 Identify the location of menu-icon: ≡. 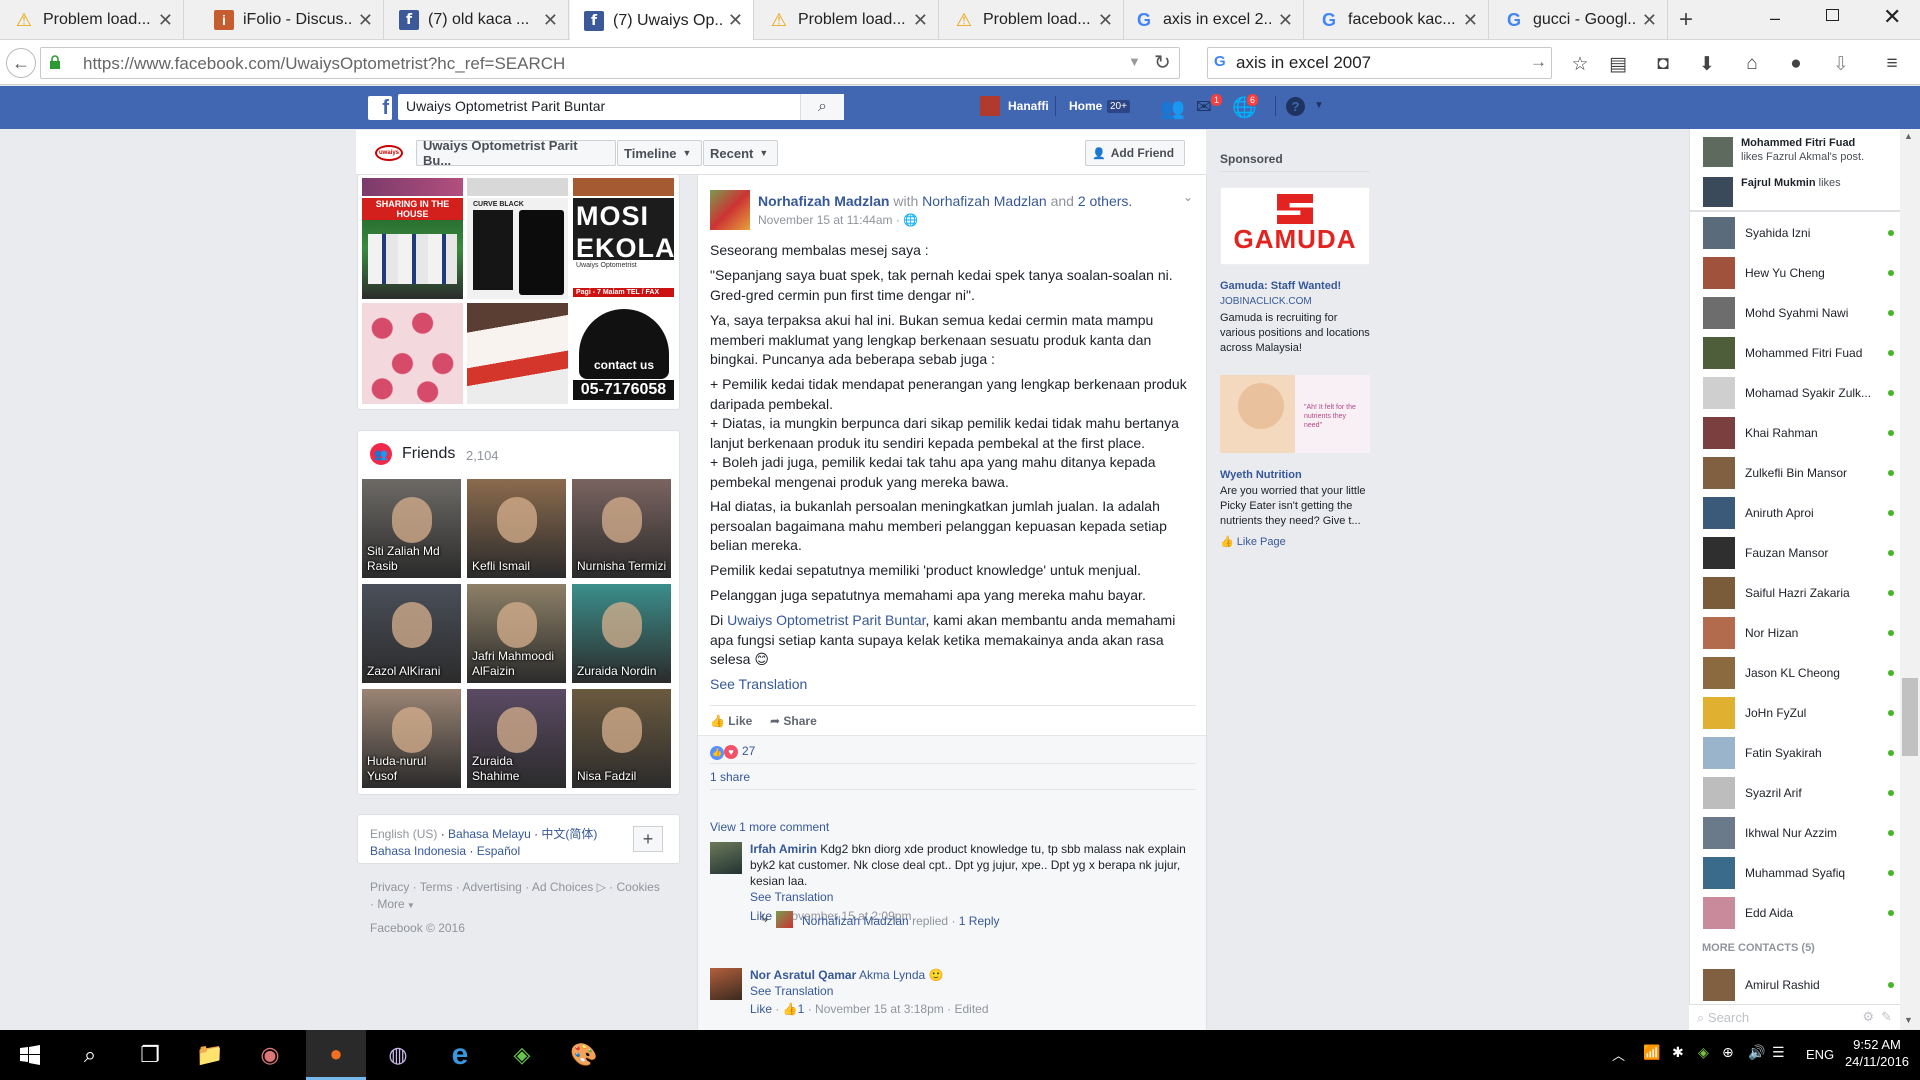
(1892, 64).